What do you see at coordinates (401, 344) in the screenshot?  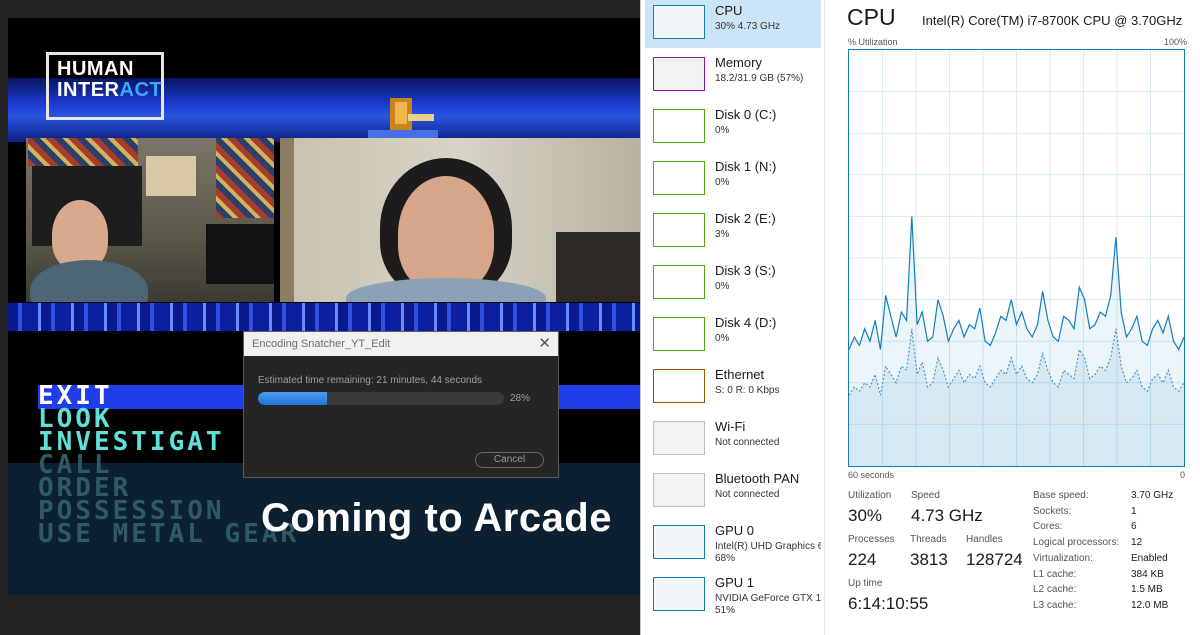 I see `dialog-titlebar: Encoding Snatcher_YT_Edit ✕` at bounding box center [401, 344].